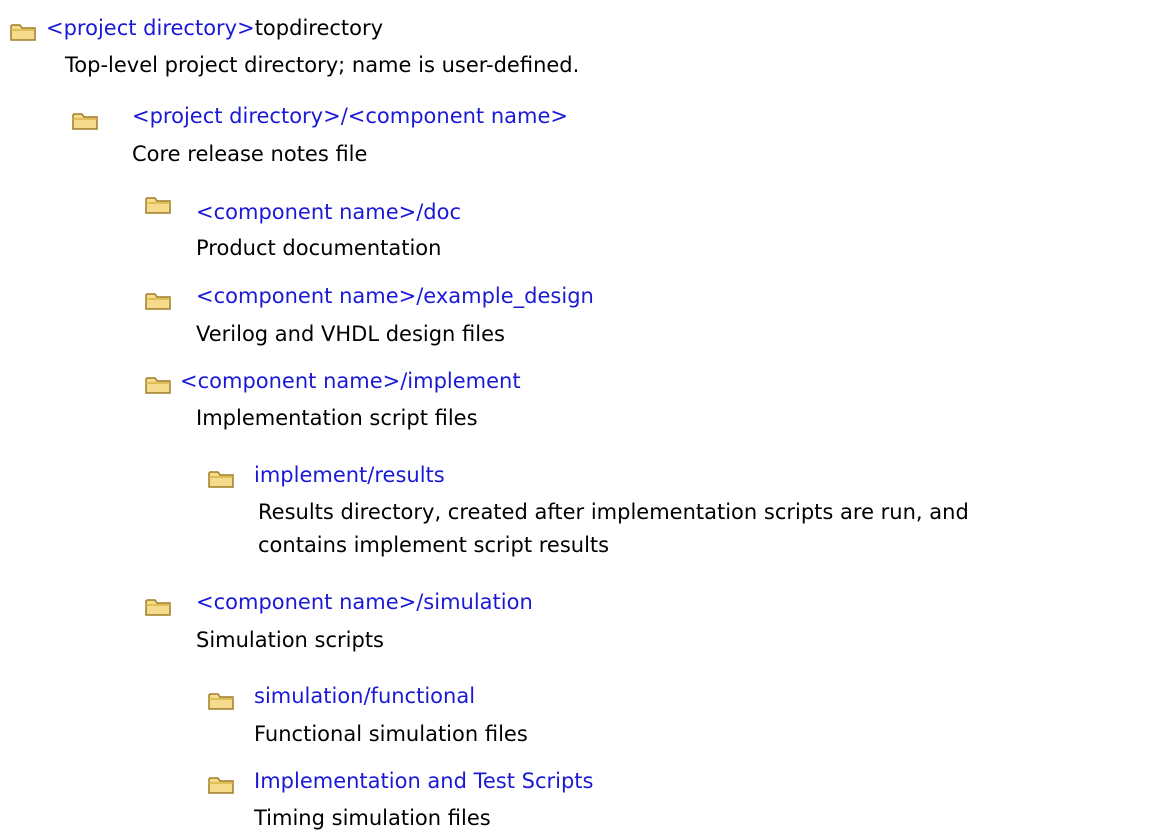  I want to click on folder-description: Verilog and VHDL design files, so click(350, 334).